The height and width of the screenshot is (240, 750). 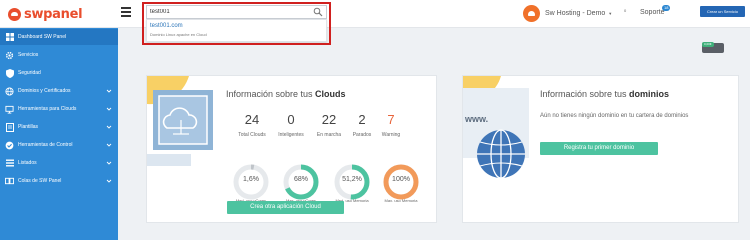 What do you see at coordinates (329, 119) in the screenshot?
I see `stat-value: 22` at bounding box center [329, 119].